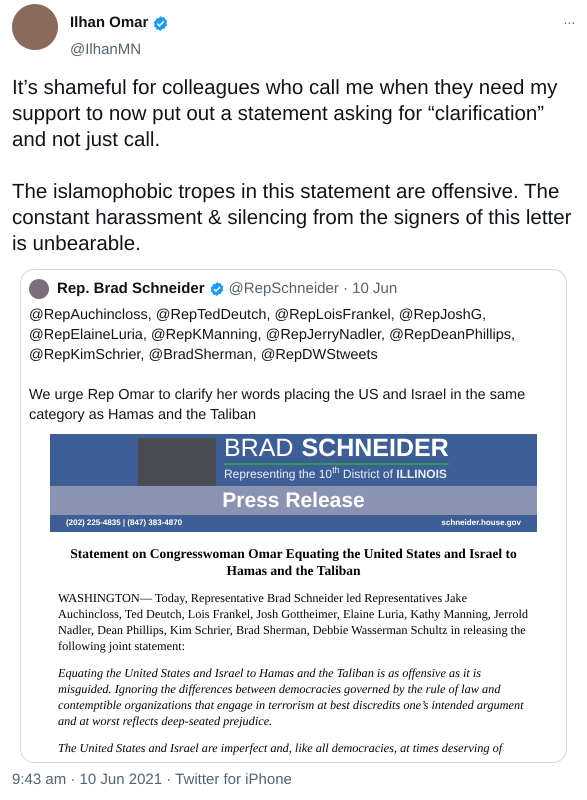  Describe the element at coordinates (106, 50) in the screenshot. I see `author-handle: @IlhanMN` at that location.